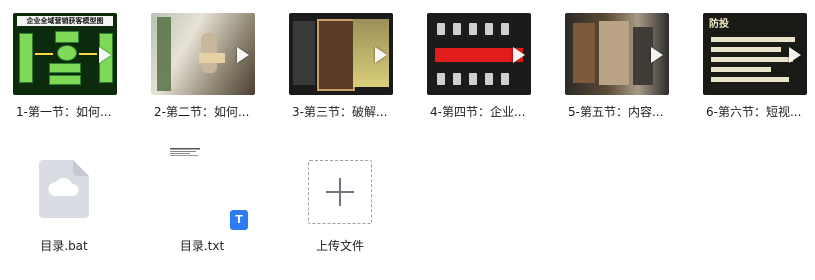 The image size is (815, 280). I want to click on thumb-panel, so click(304, 53).